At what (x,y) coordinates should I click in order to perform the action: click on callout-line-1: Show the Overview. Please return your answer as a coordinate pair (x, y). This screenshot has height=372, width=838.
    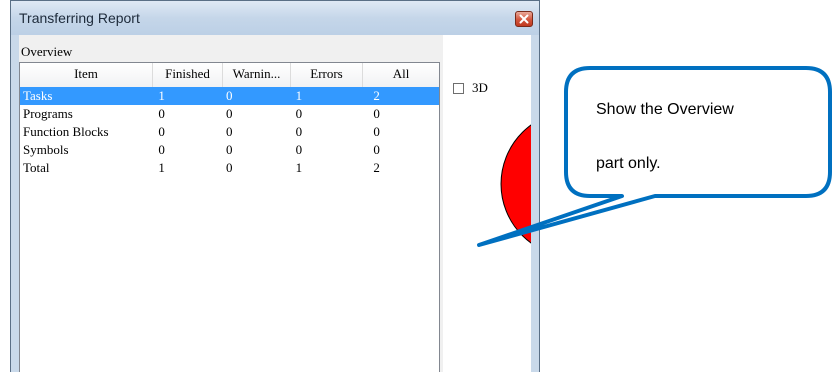
    Looking at the image, I should click on (665, 109).